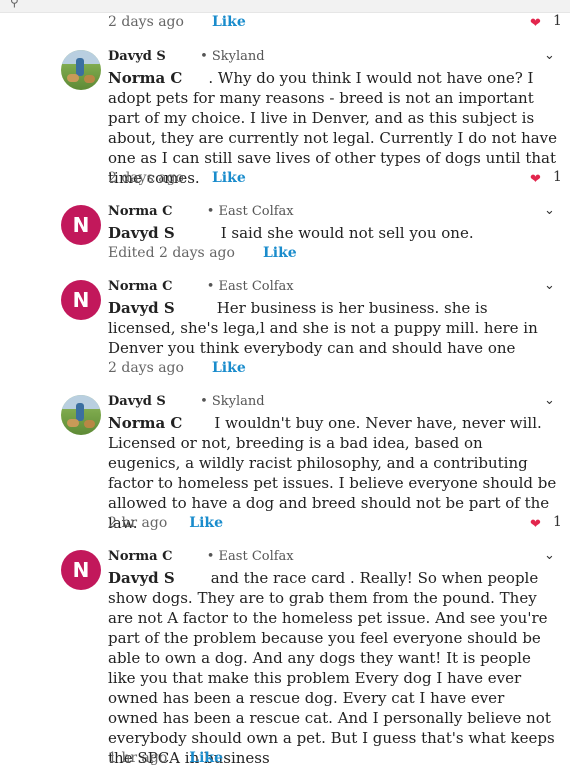 The height and width of the screenshot is (770, 570). What do you see at coordinates (347, 233) in the screenshot?
I see `comment-text: I said she would not sell you one.` at bounding box center [347, 233].